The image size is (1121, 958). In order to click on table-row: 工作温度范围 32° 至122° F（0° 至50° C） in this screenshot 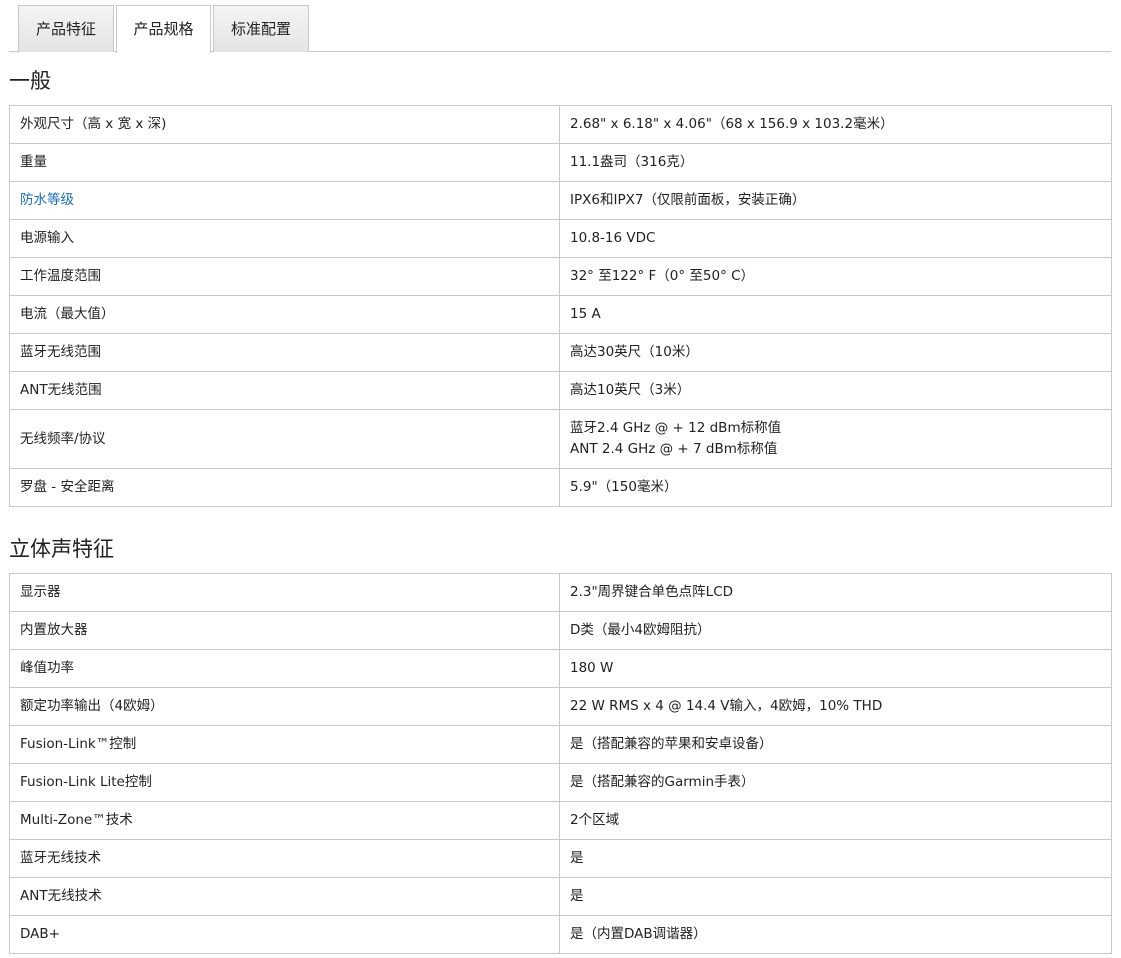, I will do `click(560, 276)`.